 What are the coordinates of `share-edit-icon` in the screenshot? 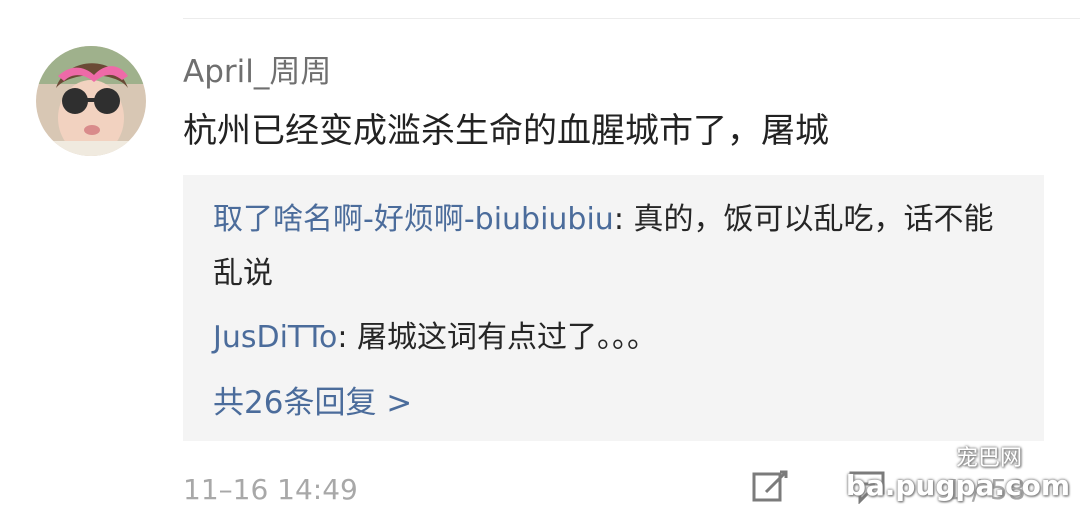 It's located at (771, 489).